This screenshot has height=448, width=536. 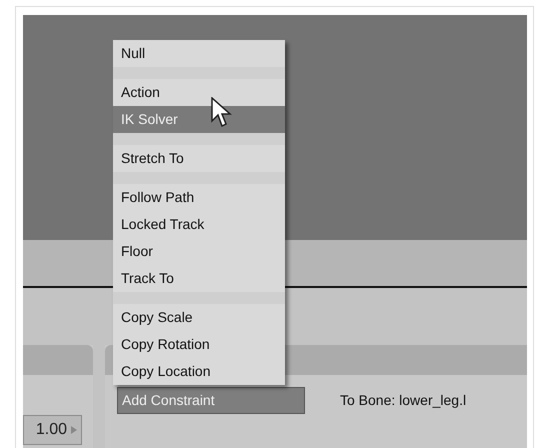 What do you see at coordinates (58, 360) in the screenshot?
I see `panel-header` at bounding box center [58, 360].